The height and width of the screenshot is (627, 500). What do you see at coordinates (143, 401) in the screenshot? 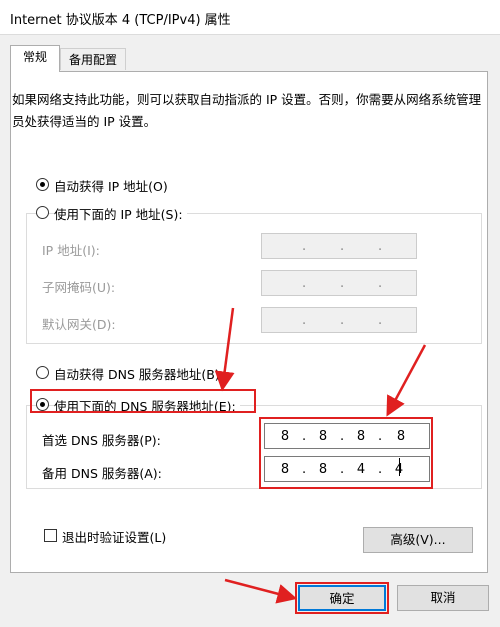
I see `dns-manual-highlight` at bounding box center [143, 401].